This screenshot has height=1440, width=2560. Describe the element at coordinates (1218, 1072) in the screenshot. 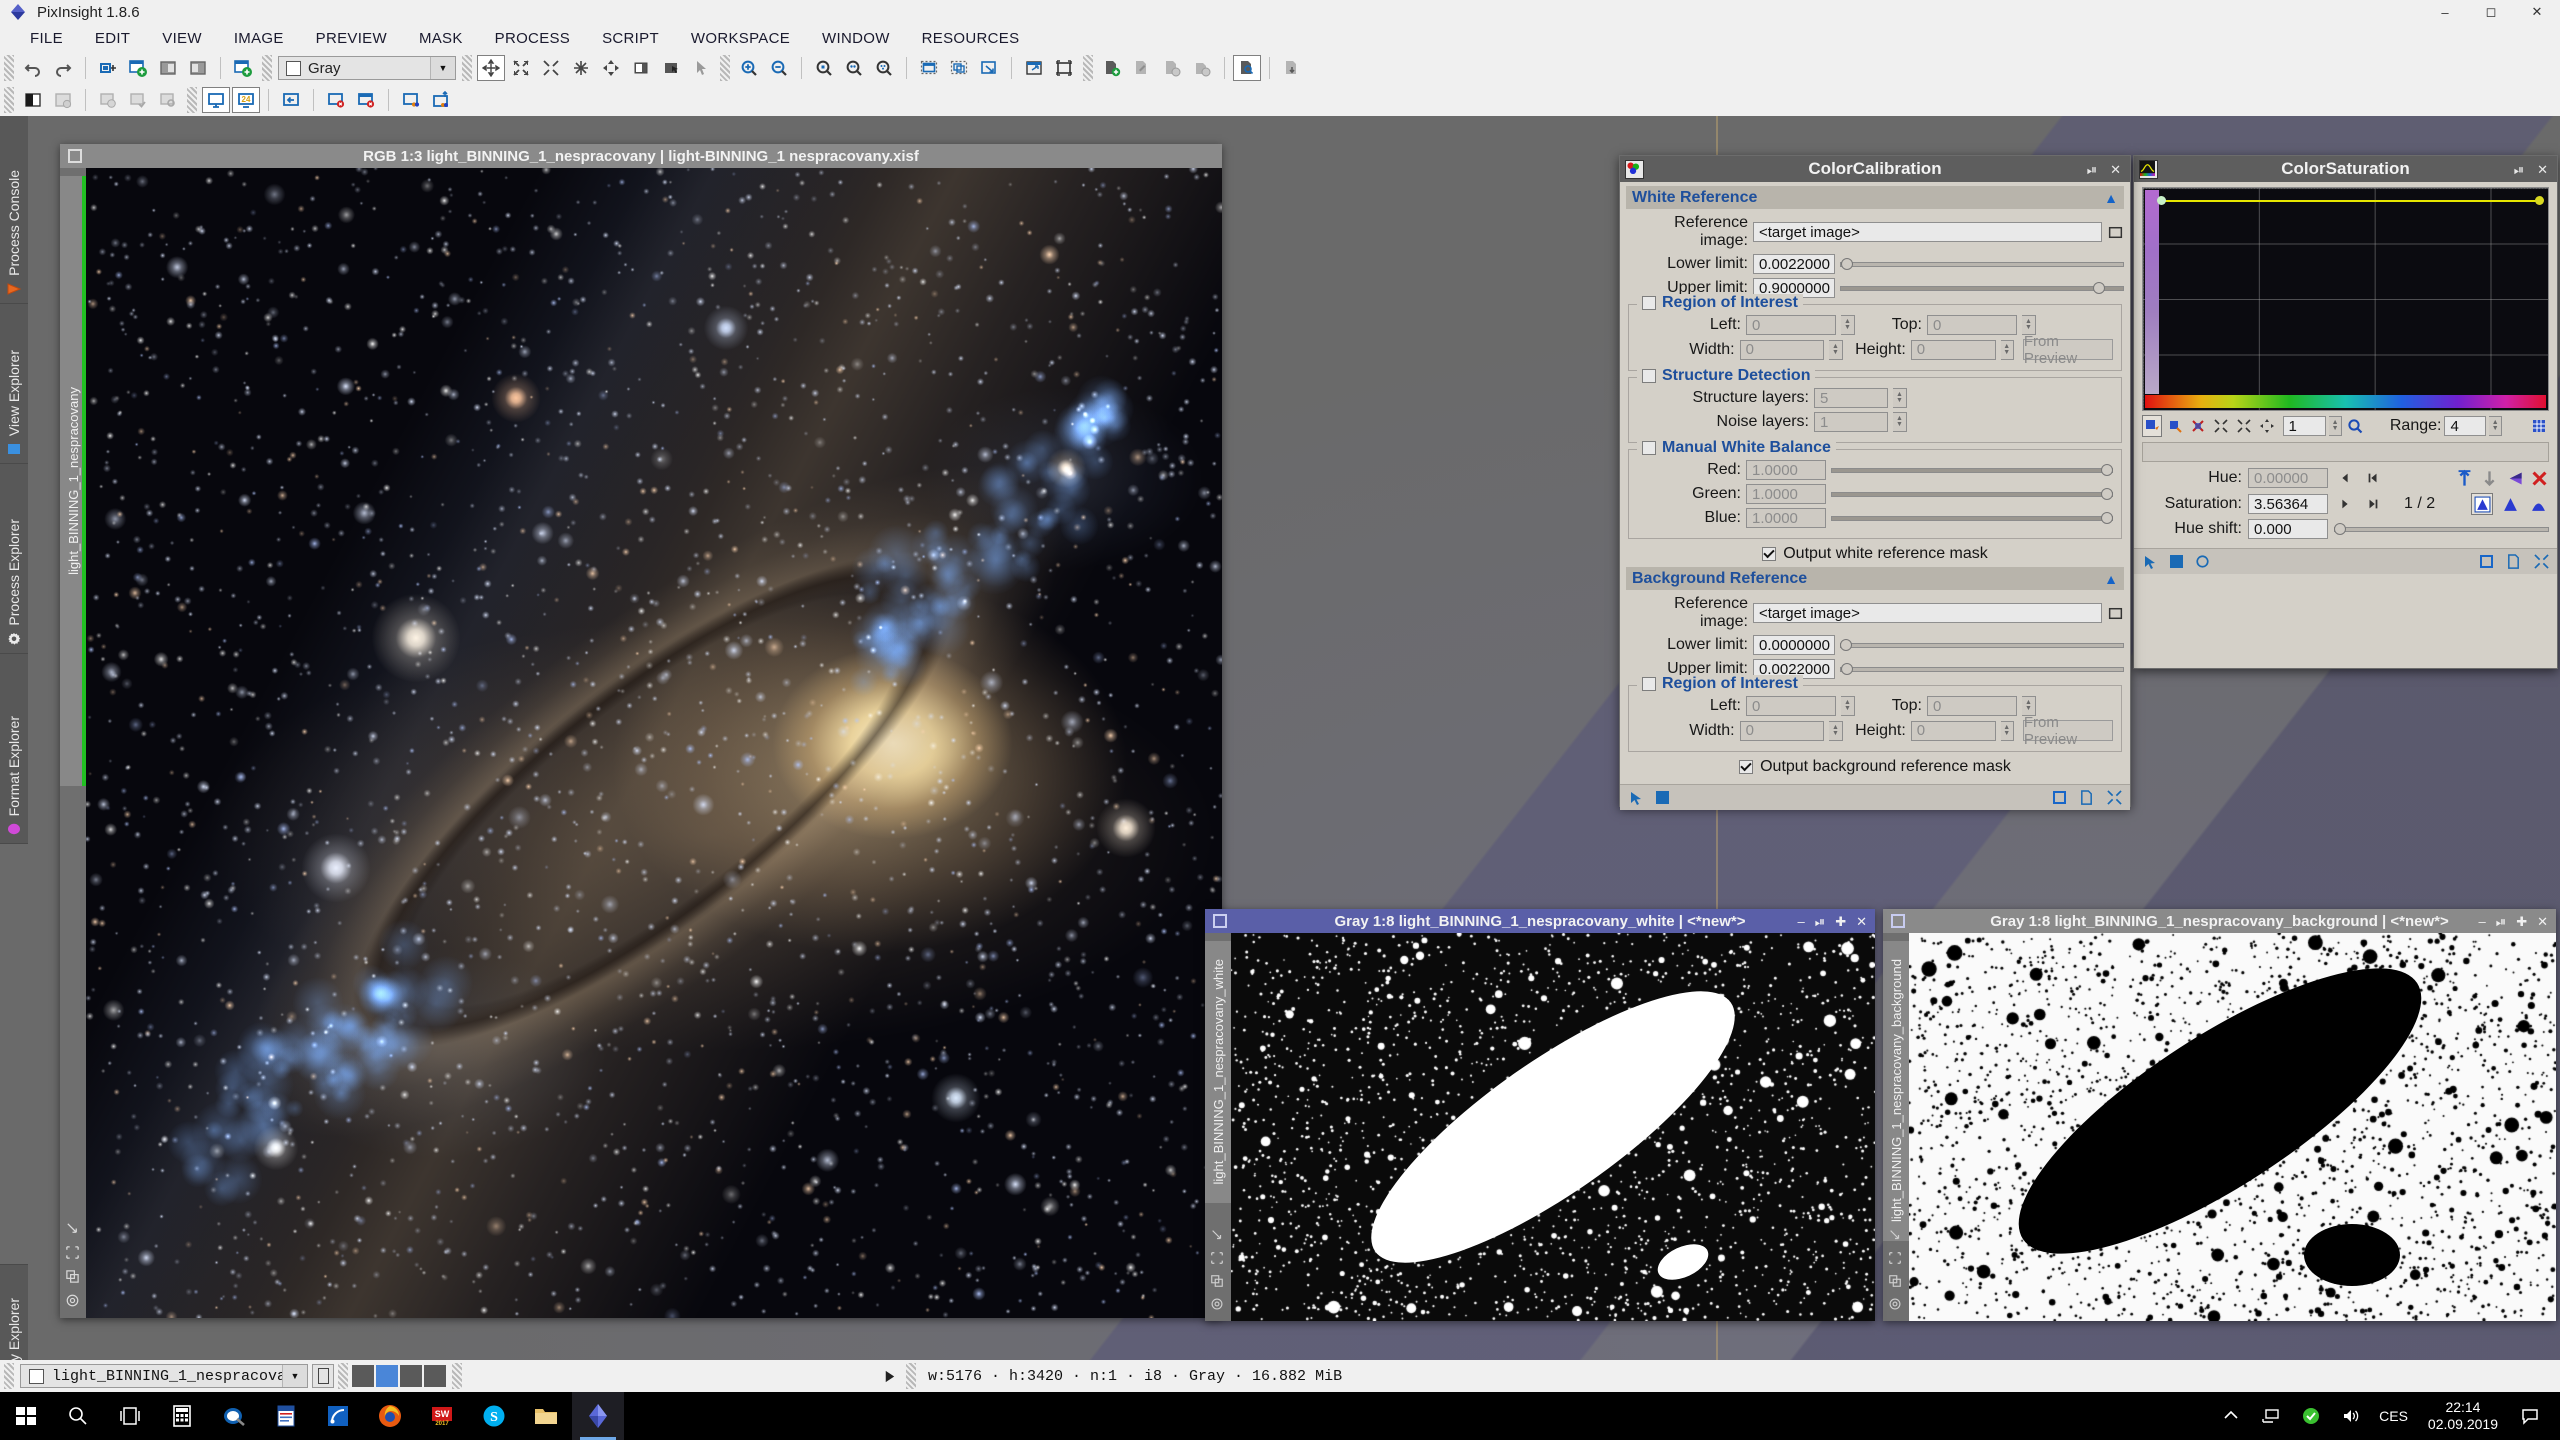

I see `view-tab-white: light_BINNING_1_nespracovany_white` at that location.